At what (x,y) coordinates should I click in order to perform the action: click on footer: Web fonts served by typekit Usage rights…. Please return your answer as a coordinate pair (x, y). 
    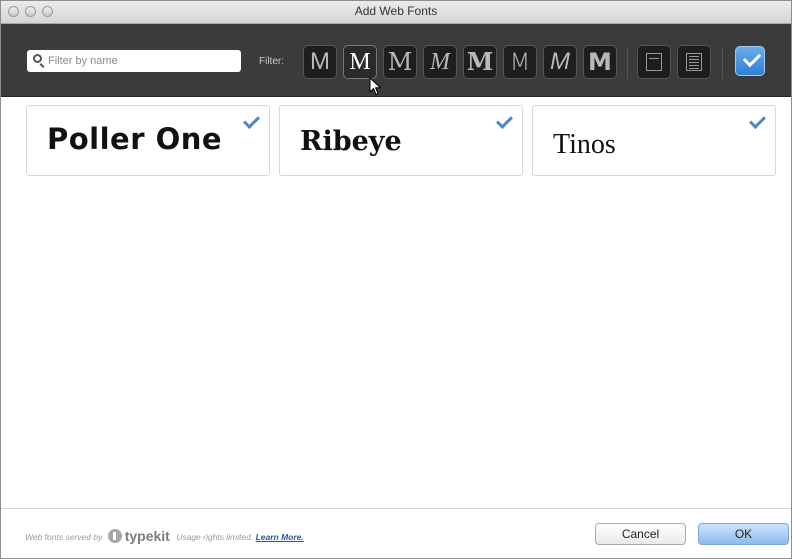
    Looking at the image, I should click on (396, 533).